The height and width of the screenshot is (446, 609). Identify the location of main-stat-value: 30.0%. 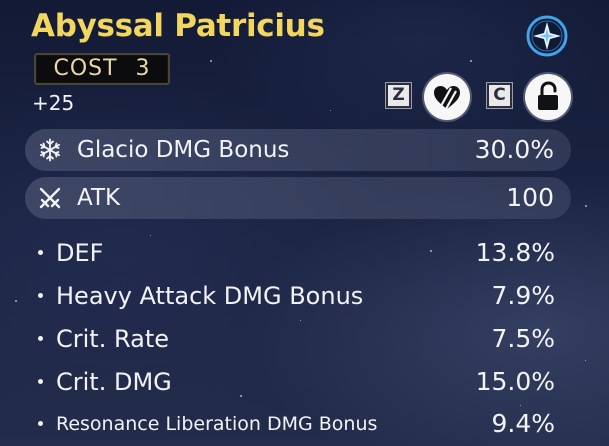
(514, 149).